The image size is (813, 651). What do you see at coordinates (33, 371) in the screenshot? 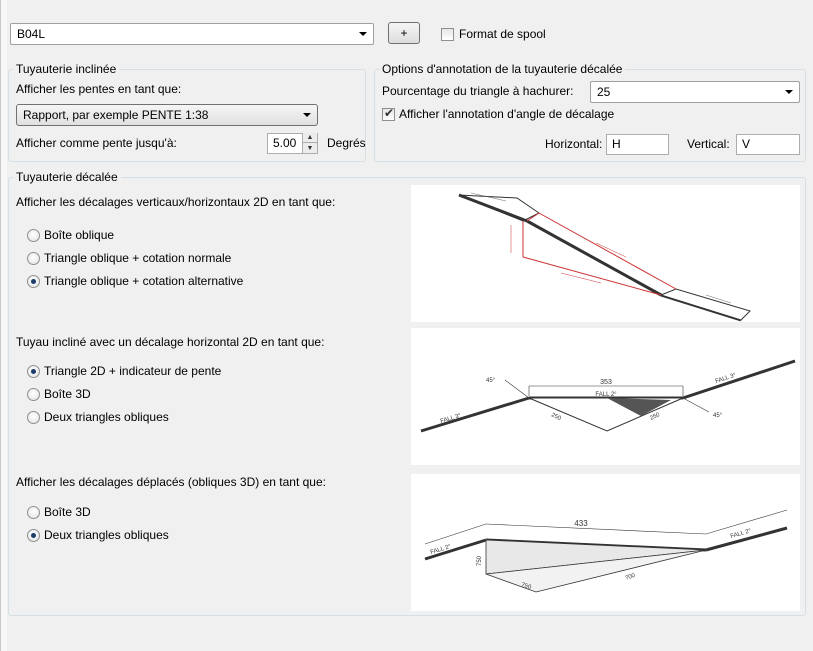
I see `radio-2d-triangle-slope` at bounding box center [33, 371].